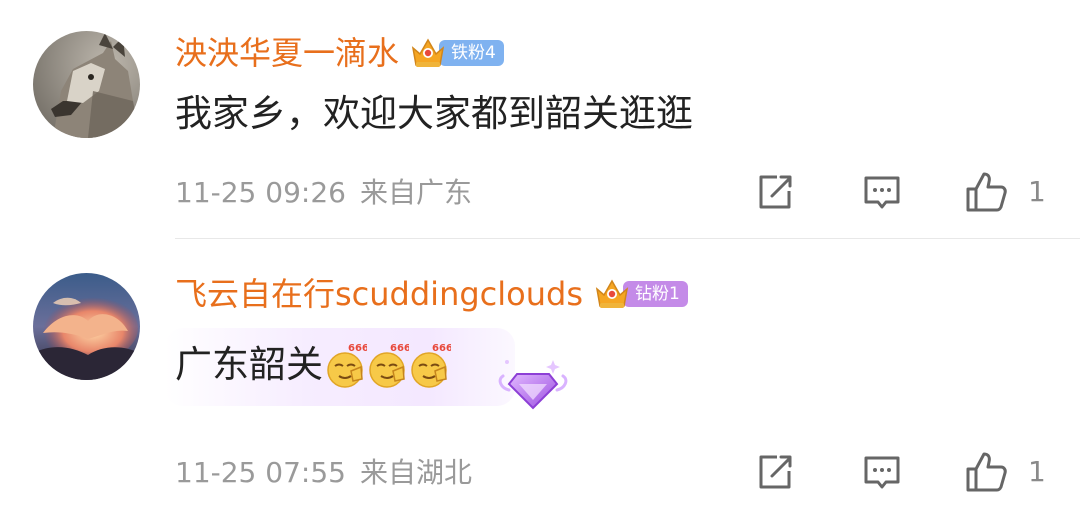 This screenshot has width=1080, height=509. I want to click on comment-text: 我家乡，欢迎大家都到韶关逛逛, so click(434, 113).